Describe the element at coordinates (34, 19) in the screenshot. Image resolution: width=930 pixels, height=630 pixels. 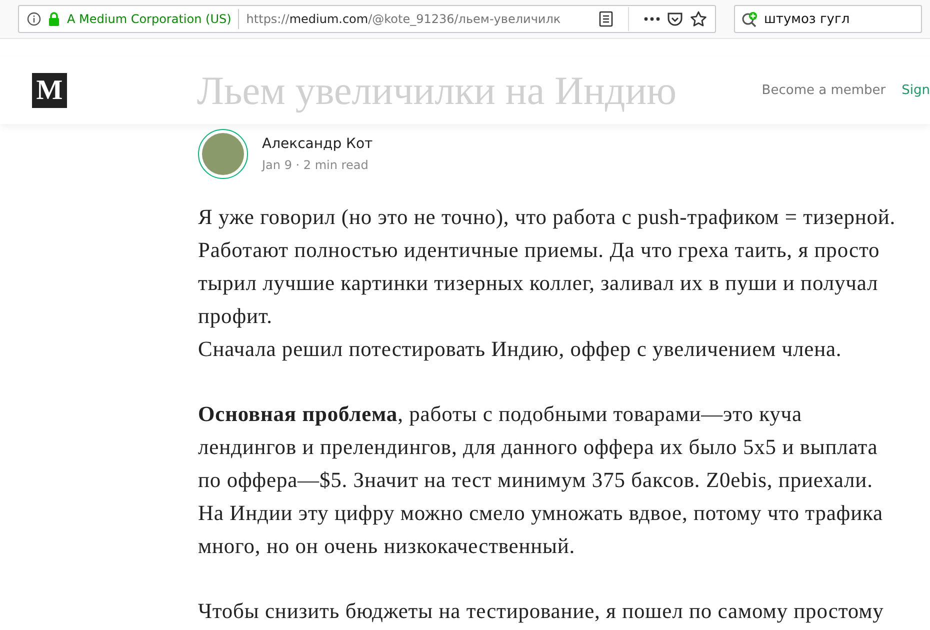
I see `info-icon` at that location.